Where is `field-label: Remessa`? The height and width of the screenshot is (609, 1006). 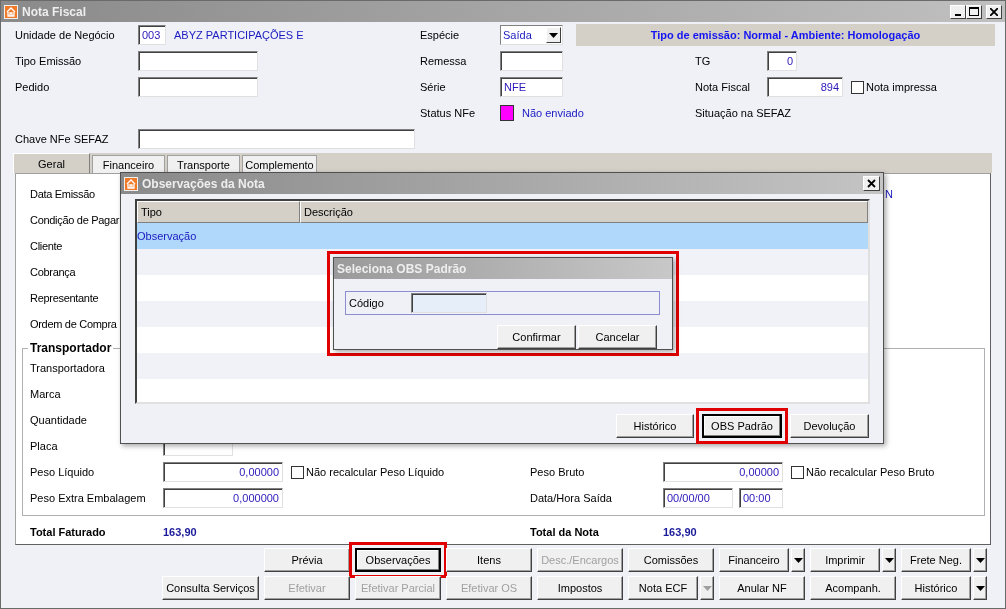
field-label: Remessa is located at coordinates (443, 61).